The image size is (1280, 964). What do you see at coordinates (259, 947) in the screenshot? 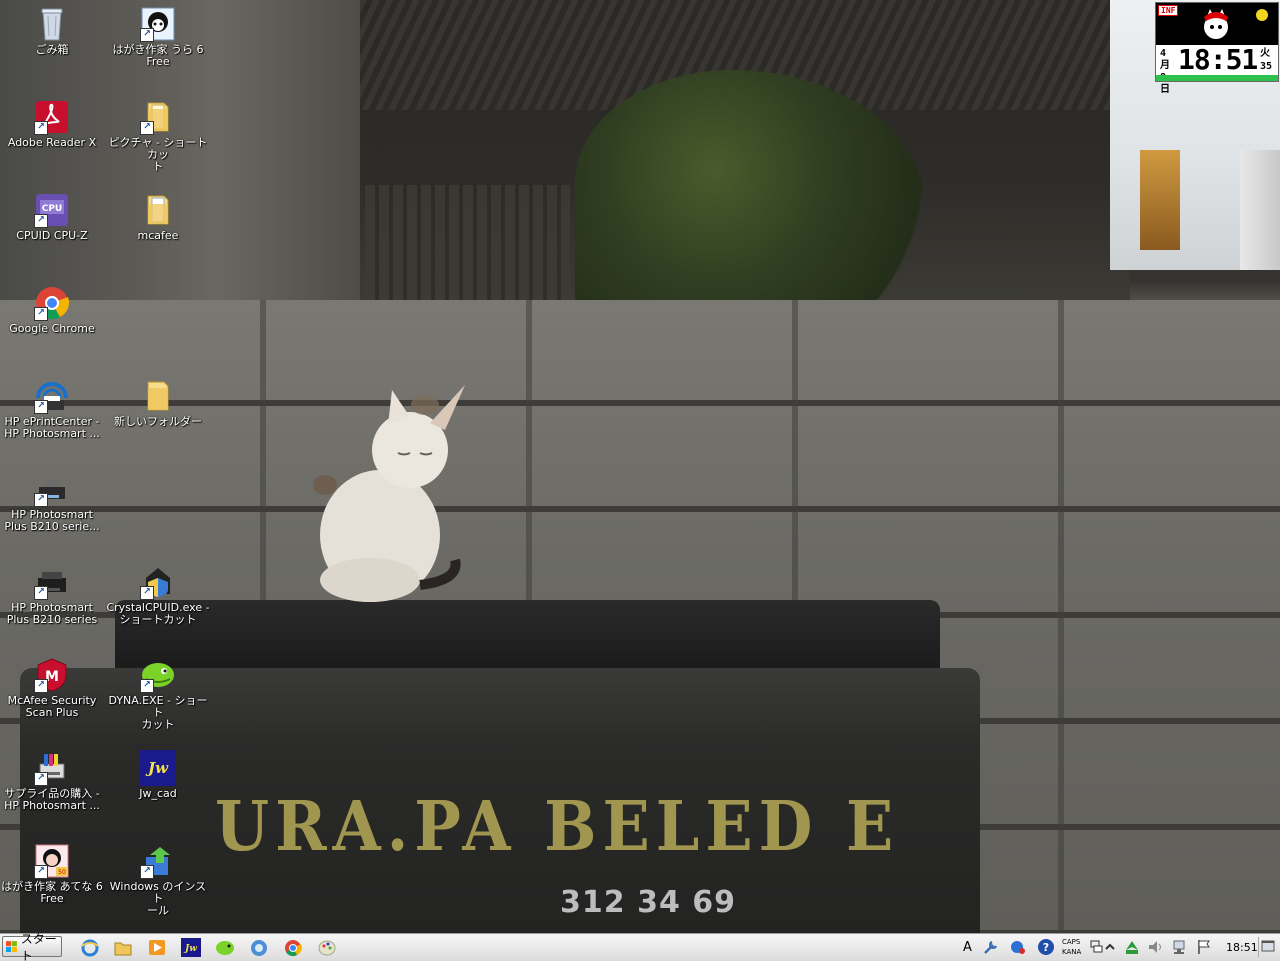
I see `network-icon` at bounding box center [259, 947].